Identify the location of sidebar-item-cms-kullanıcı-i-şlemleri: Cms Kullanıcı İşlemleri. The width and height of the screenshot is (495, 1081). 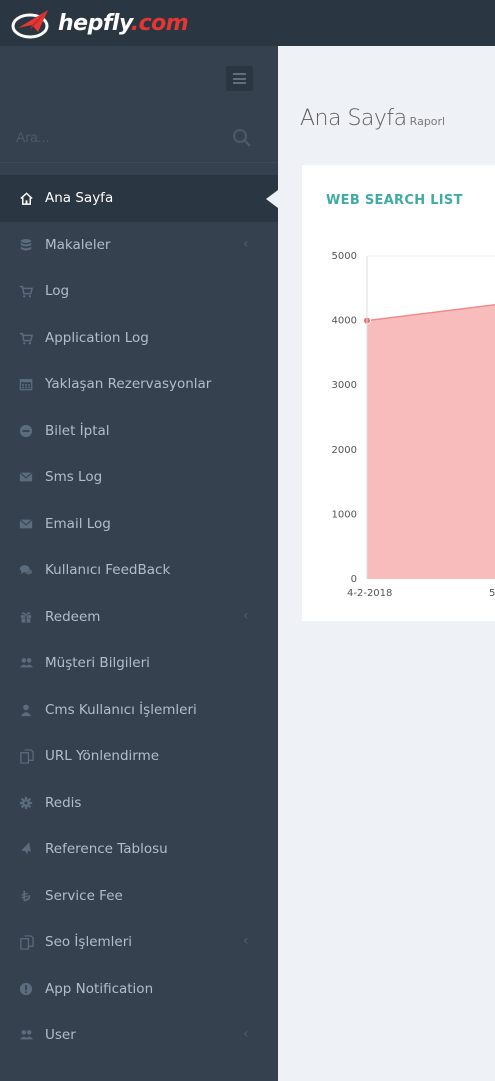
(139, 710).